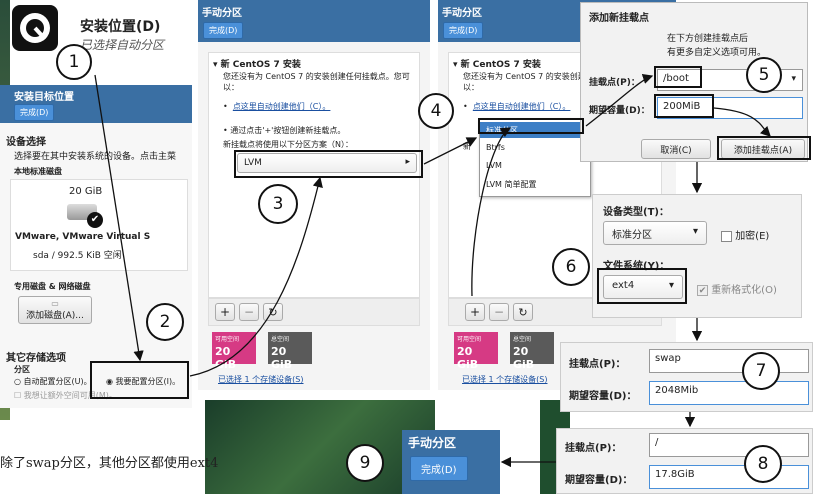  What do you see at coordinates (531, 126) in the screenshot?
I see `highlight-standard-partition` at bounding box center [531, 126].